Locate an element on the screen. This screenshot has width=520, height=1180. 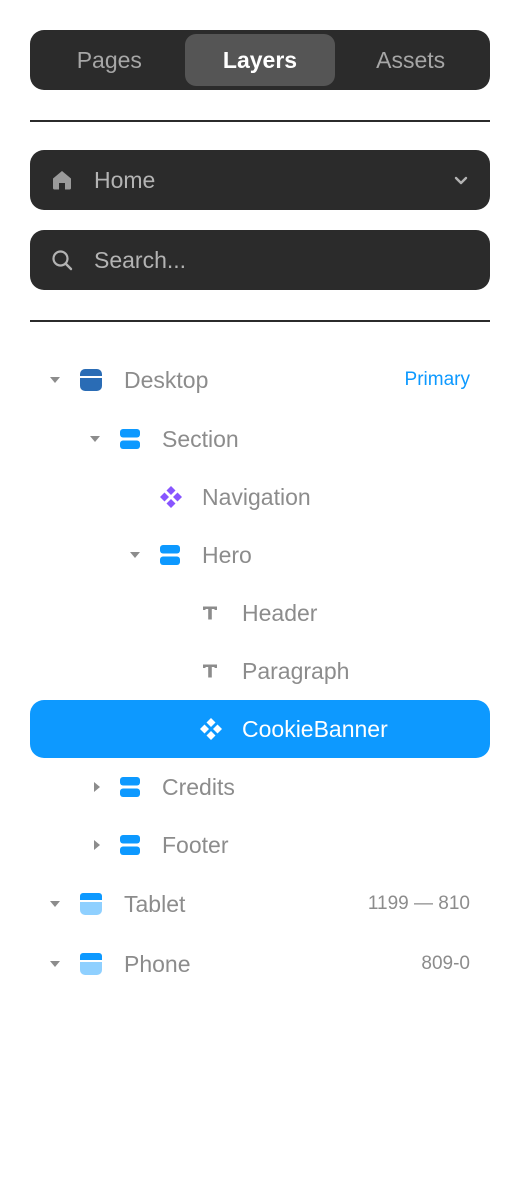
layer-label: Header is located at coordinates (280, 612).